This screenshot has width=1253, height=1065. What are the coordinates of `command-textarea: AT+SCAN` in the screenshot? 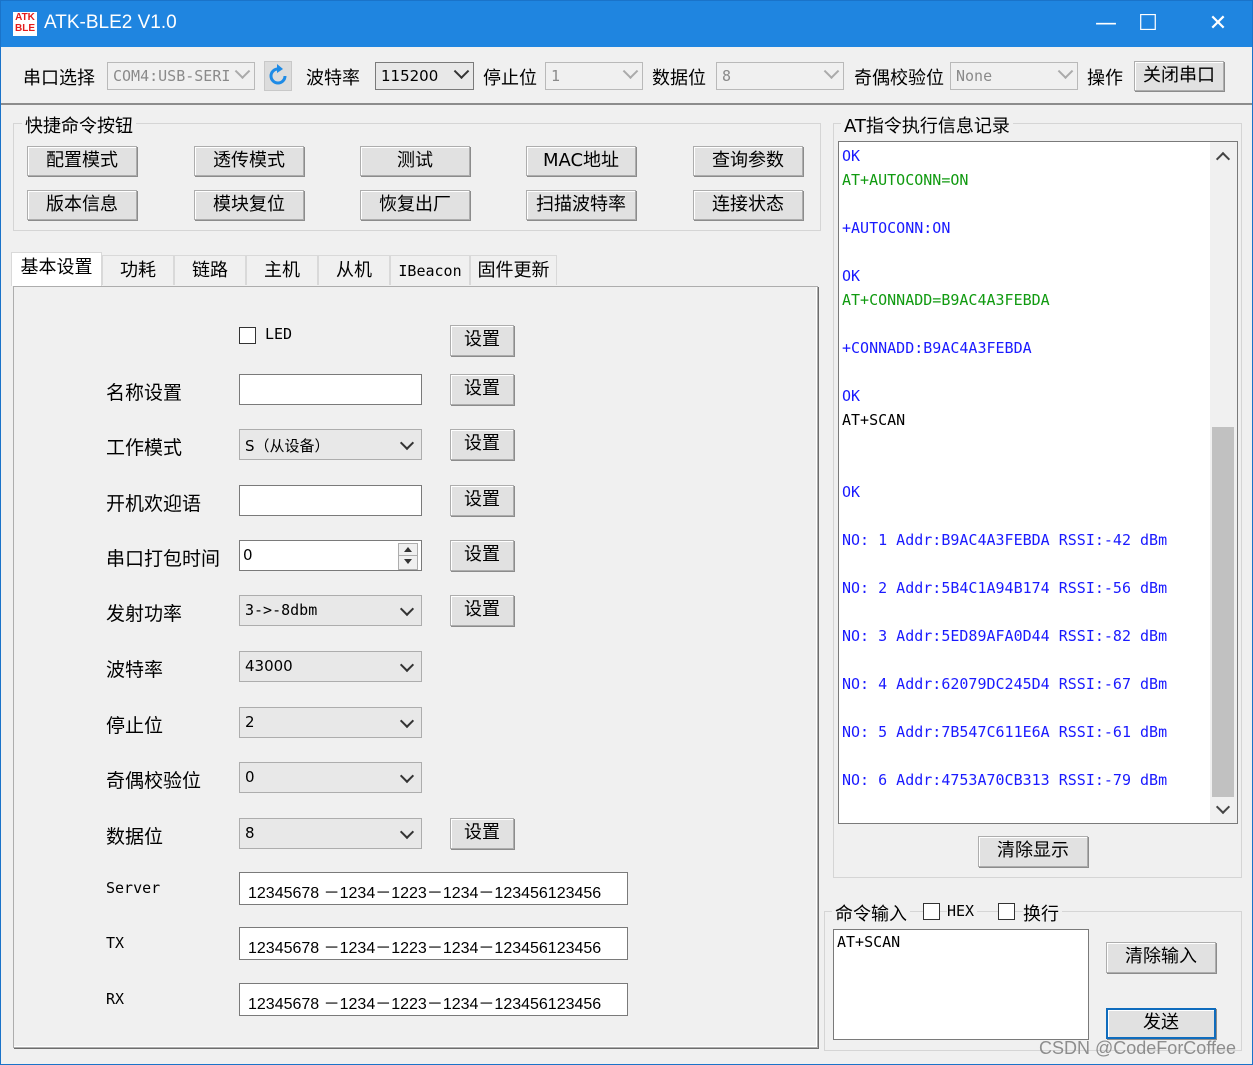 It's located at (961, 984).